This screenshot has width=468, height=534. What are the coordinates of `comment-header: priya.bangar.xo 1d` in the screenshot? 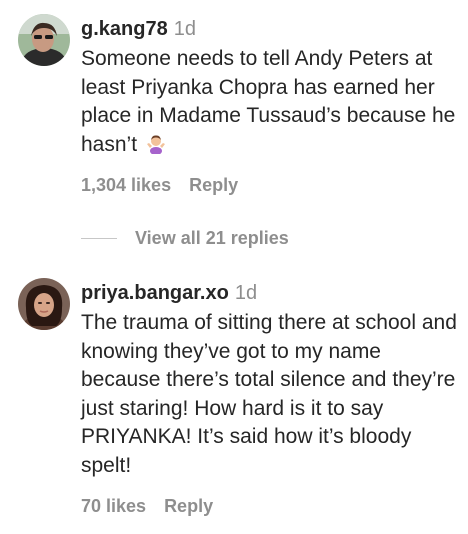 It's located at (271, 293).